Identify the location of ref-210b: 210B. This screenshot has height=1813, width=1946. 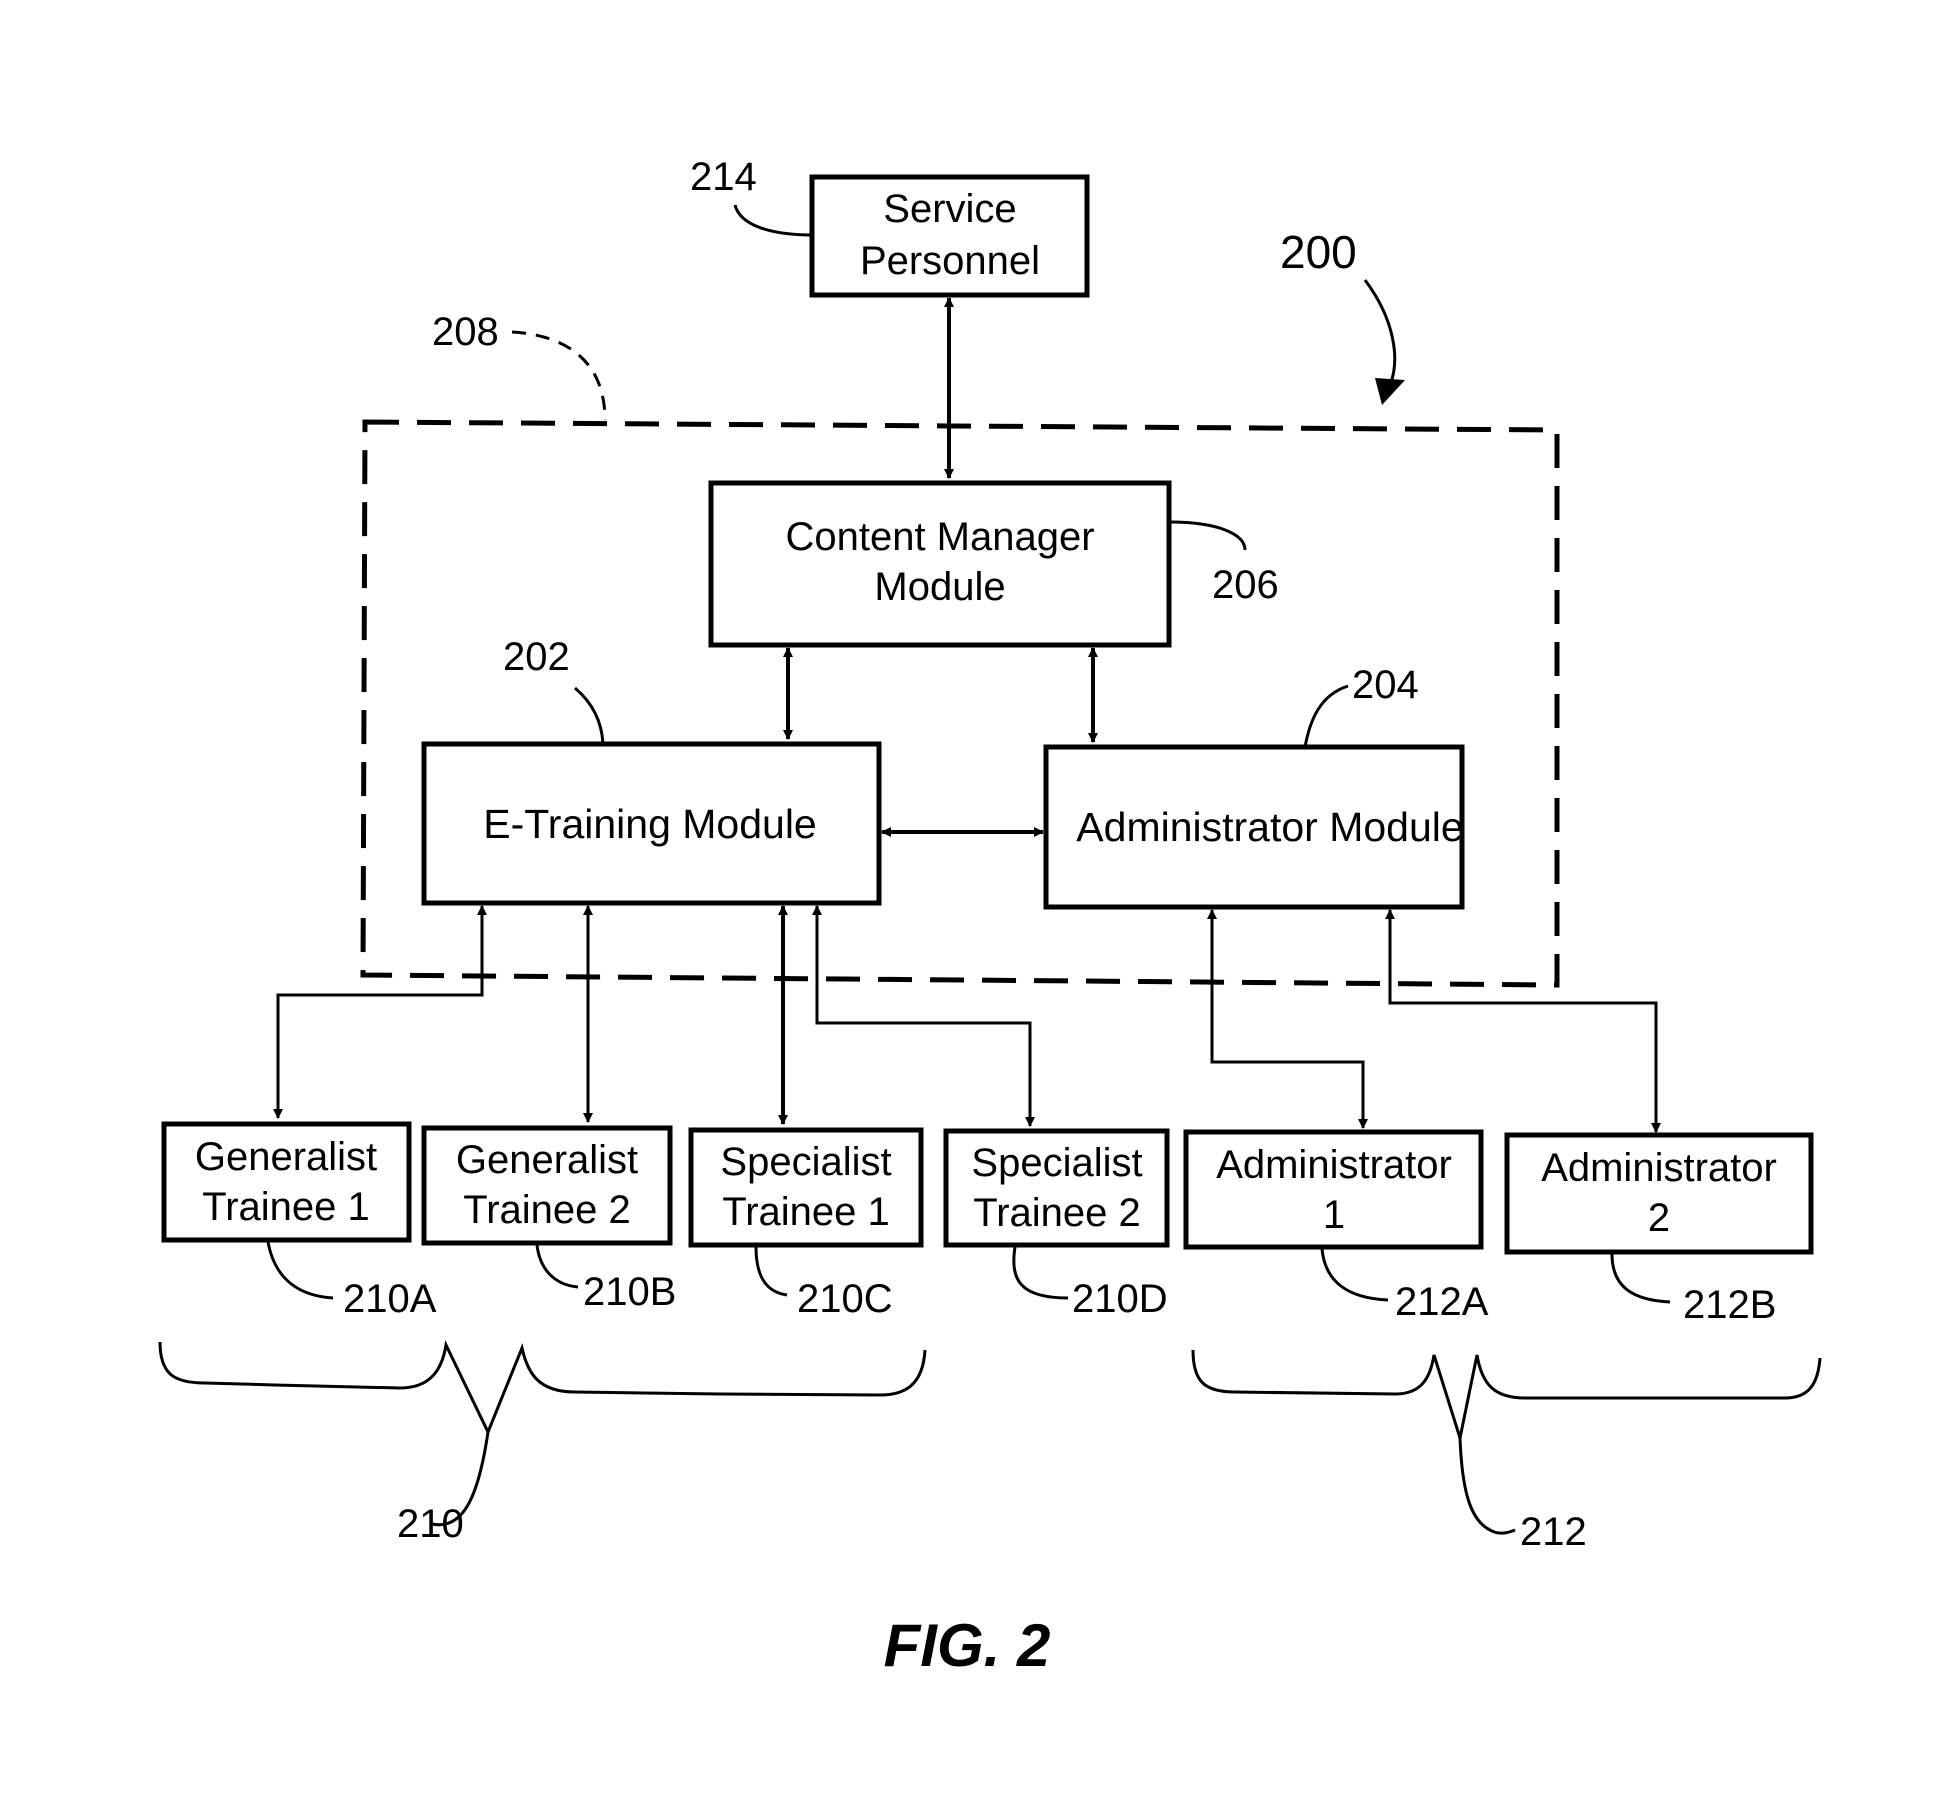
(629, 1292).